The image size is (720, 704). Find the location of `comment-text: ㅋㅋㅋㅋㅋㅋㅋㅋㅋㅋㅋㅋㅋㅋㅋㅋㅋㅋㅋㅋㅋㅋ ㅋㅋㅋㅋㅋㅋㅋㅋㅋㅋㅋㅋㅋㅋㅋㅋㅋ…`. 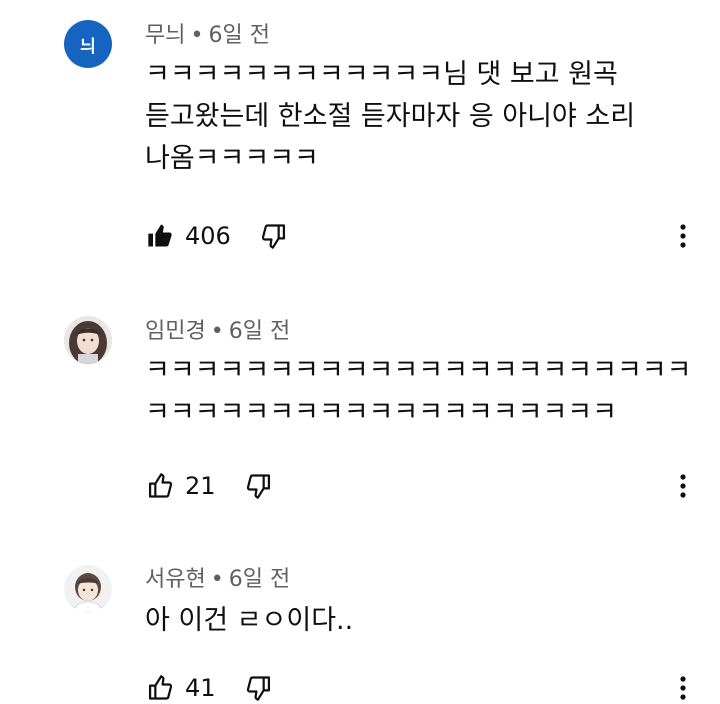

comment-text: ㅋㅋㅋㅋㅋㅋㅋㅋㅋㅋㅋㅋㅋㅋㅋㅋㅋㅋㅋㅋㅋㅋ ㅋㅋㅋㅋㅋㅋㅋㅋㅋㅋㅋㅋㅋㅋㅋㅋㅋ… is located at coordinates (425, 392).